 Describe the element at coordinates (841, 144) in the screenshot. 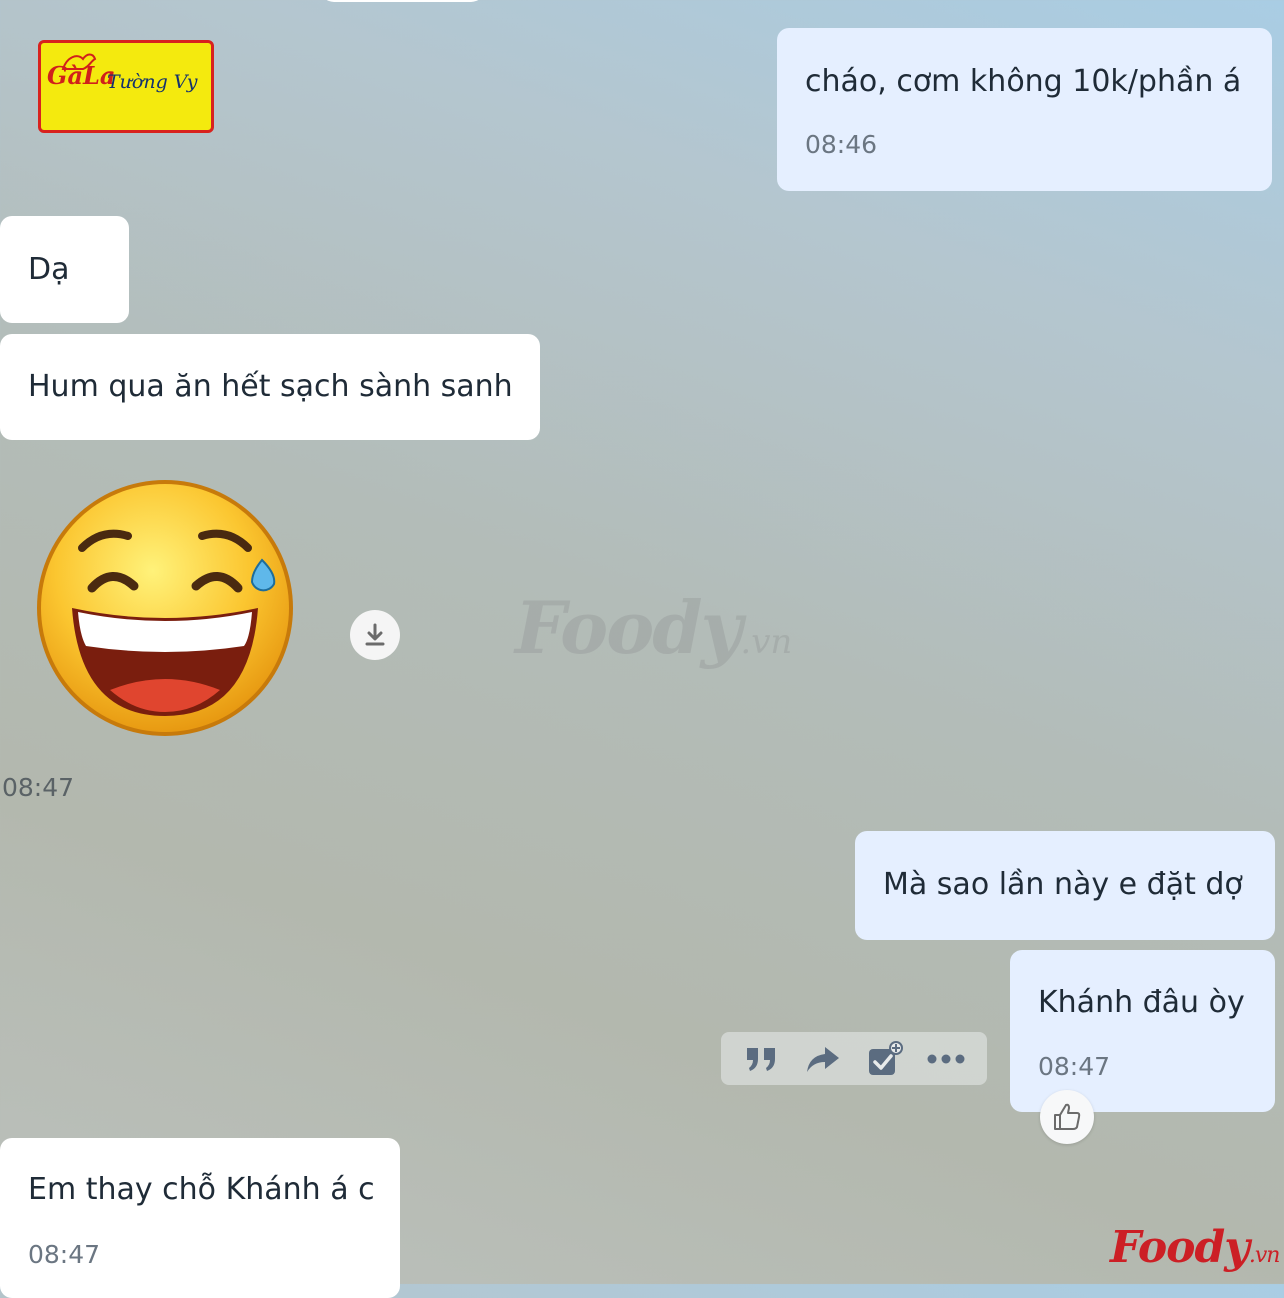

I see `message-time: 08:46` at that location.